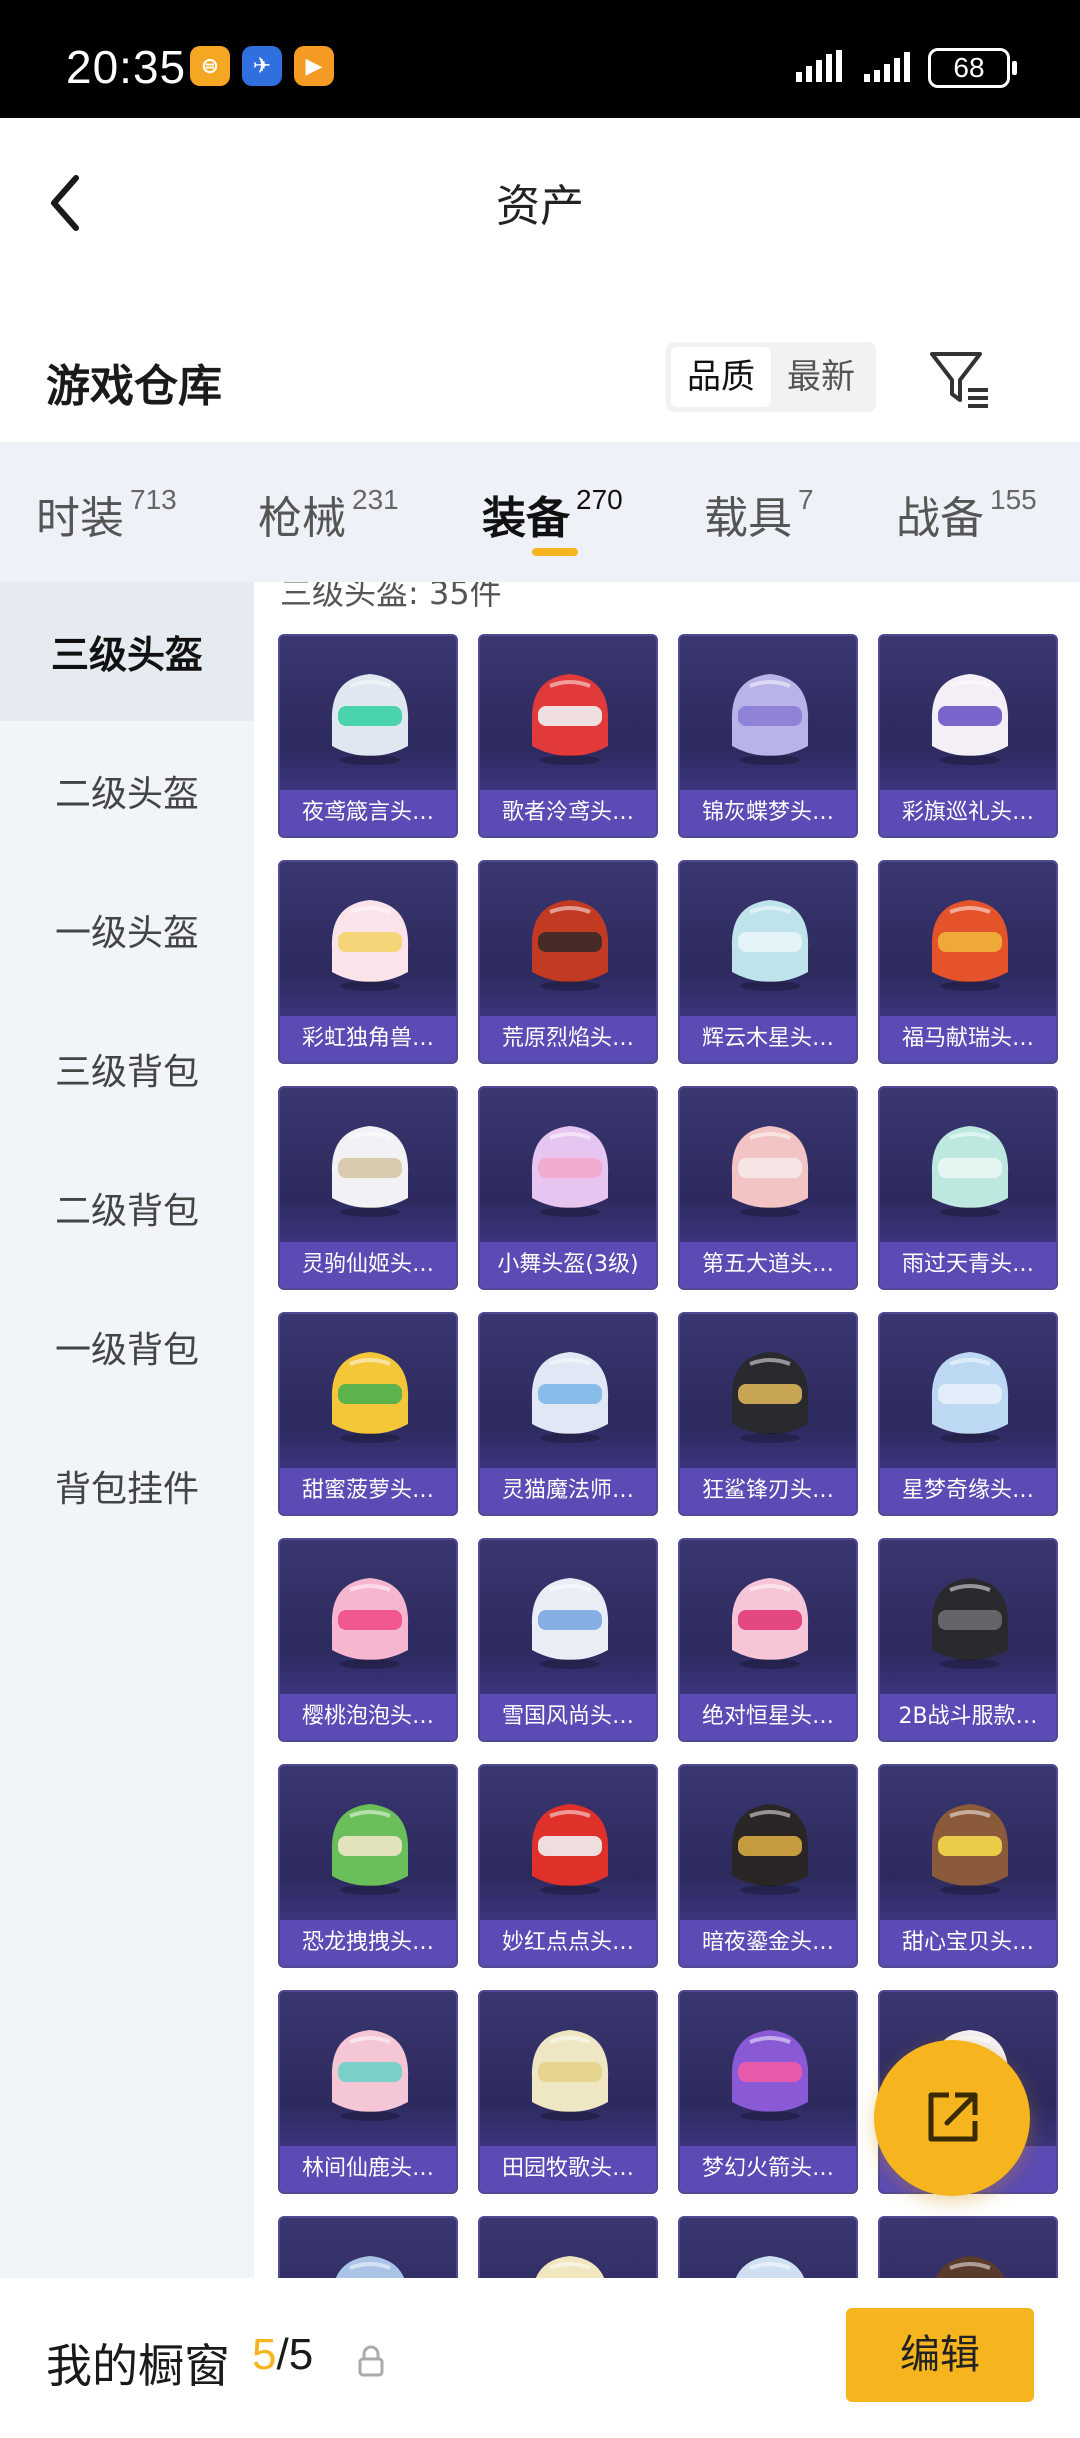 This screenshot has width=1080, height=2438. Describe the element at coordinates (540, 206) in the screenshot. I see `page-title: 资产` at that location.